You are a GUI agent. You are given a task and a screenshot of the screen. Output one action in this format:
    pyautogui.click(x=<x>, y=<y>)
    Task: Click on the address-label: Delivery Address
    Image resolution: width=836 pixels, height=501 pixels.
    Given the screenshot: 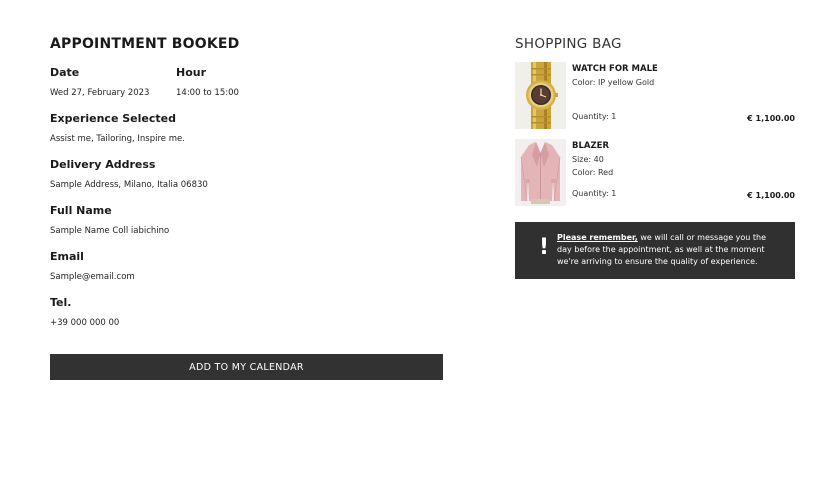 What is the action you would take?
    pyautogui.click(x=103, y=164)
    